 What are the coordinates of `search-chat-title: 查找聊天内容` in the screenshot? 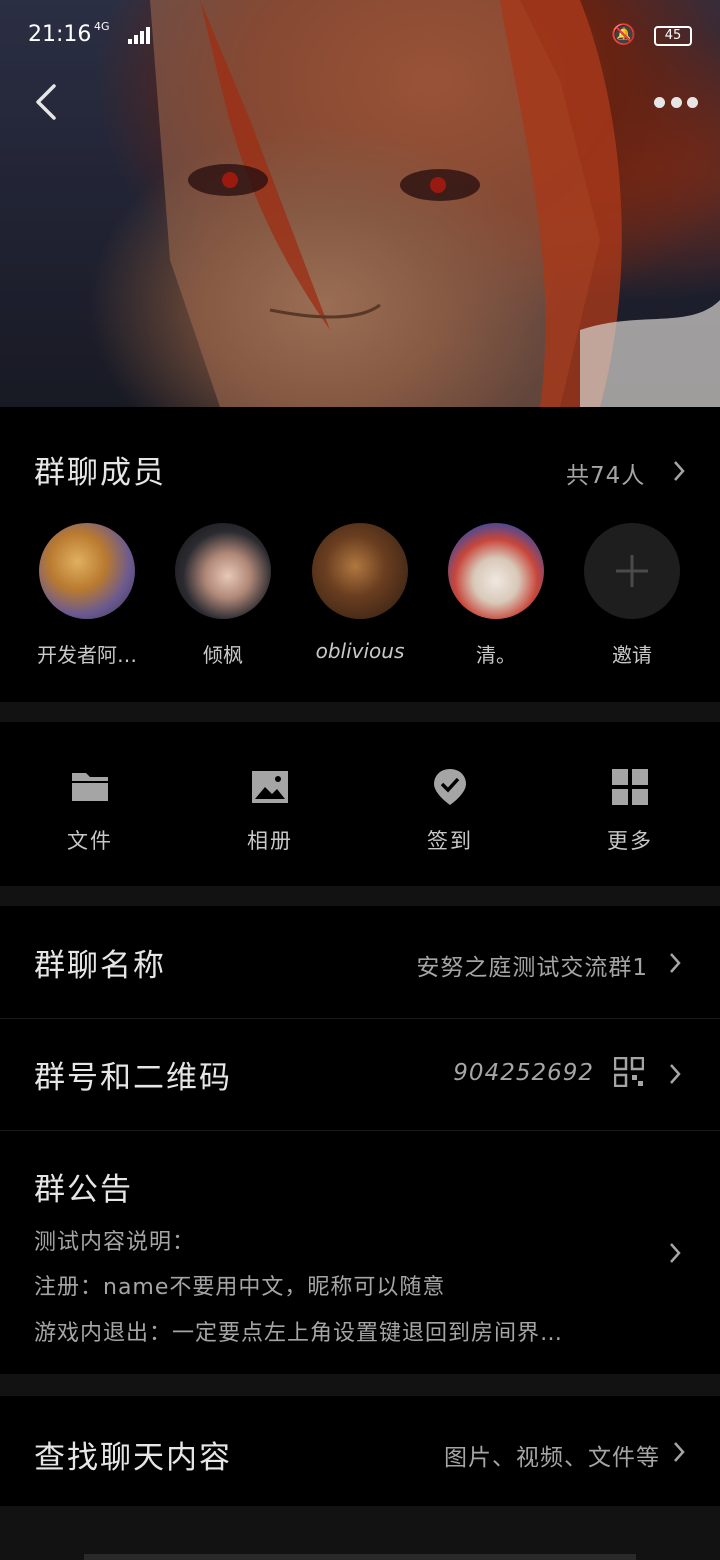 It's located at (133, 1458).